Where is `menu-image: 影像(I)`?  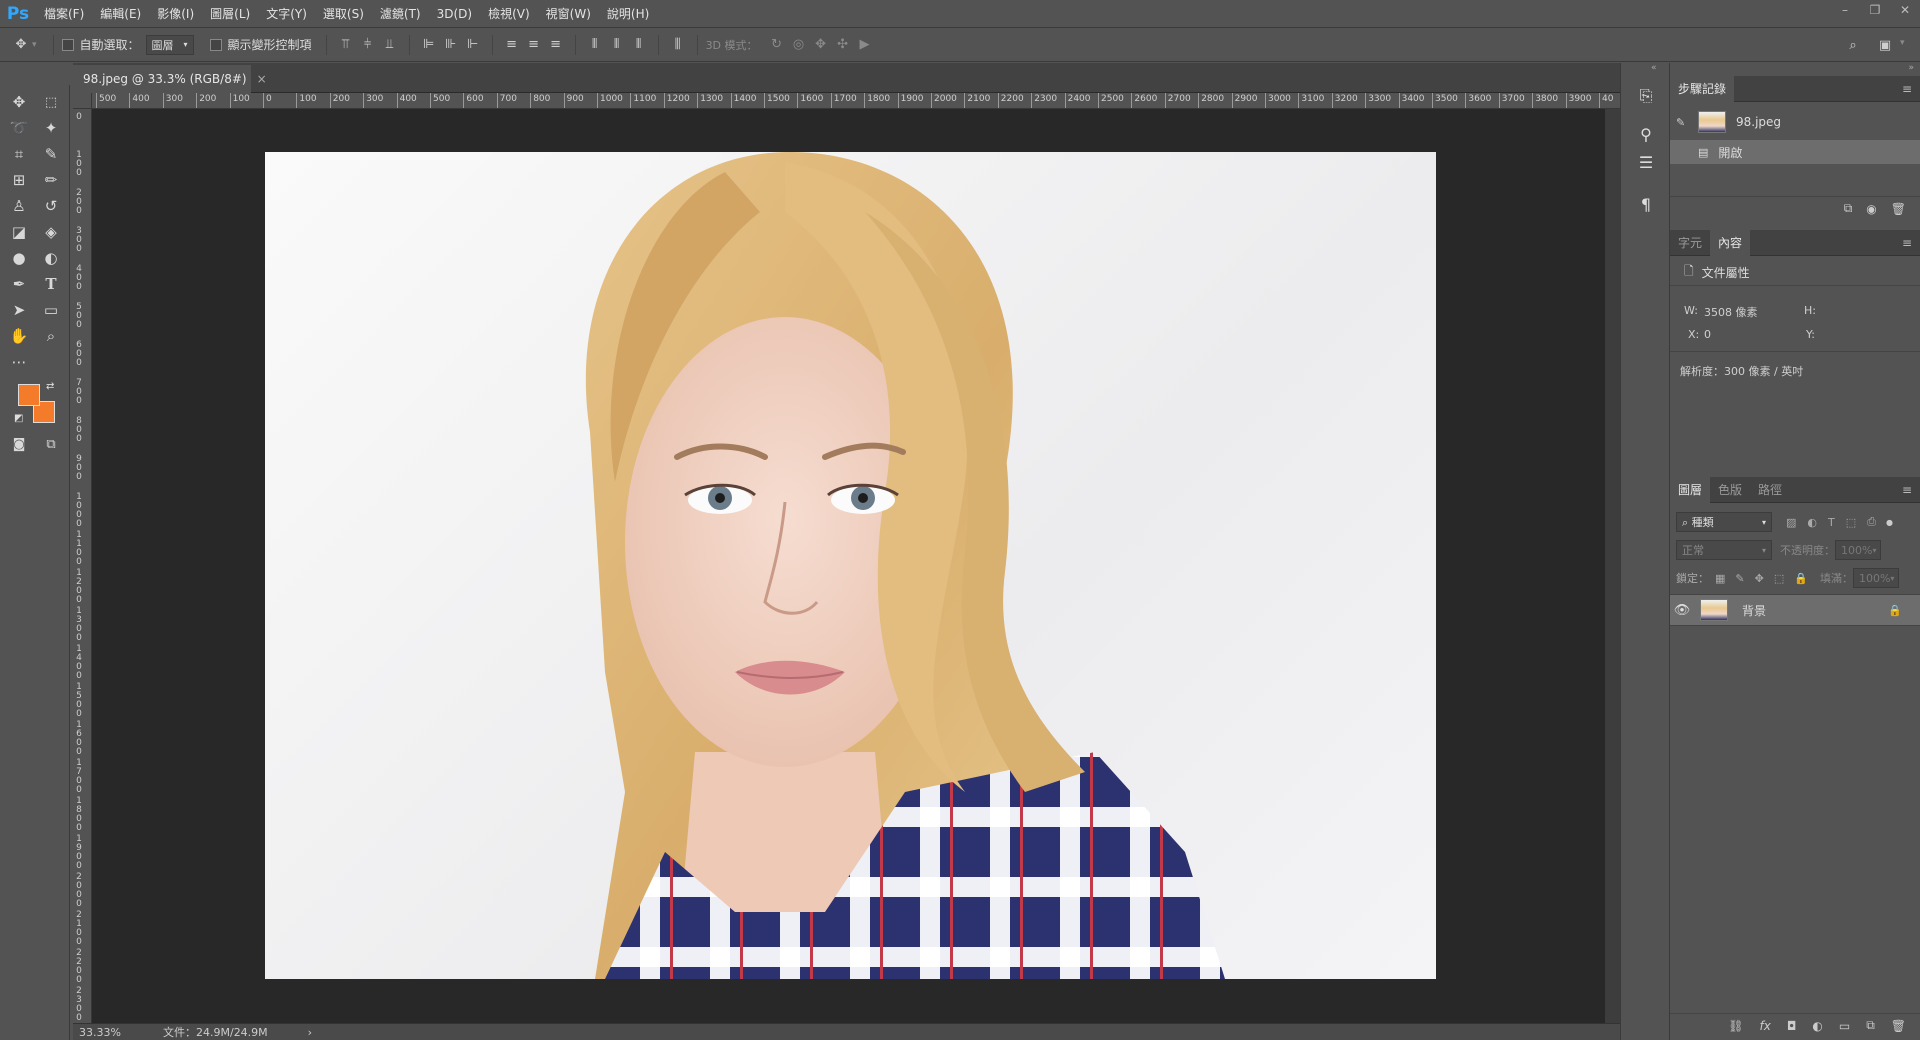 menu-image: 影像(I) is located at coordinates (175, 14).